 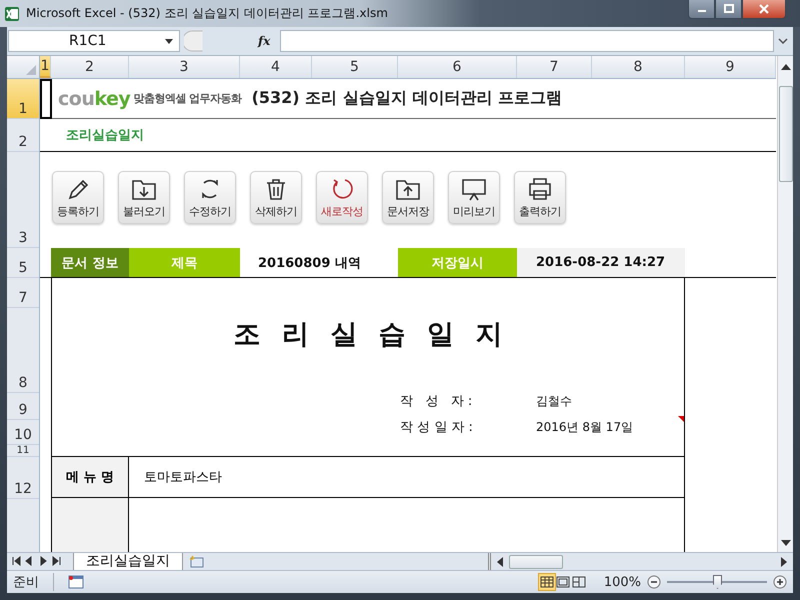 I want to click on row-header: 9, so click(x=23, y=406).